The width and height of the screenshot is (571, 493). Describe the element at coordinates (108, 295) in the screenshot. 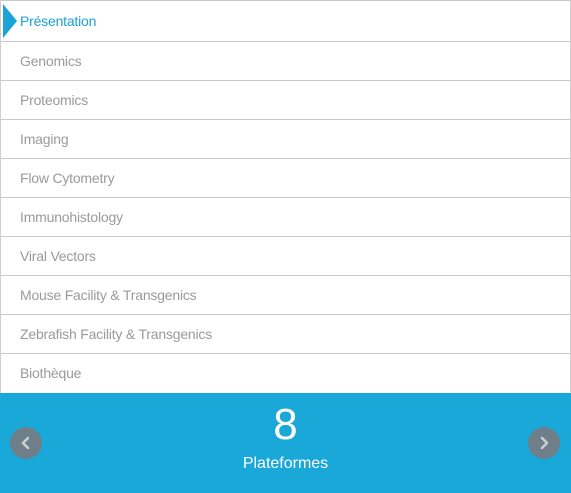

I see `menu-item-label: Mouse Facility & Transgenics` at that location.